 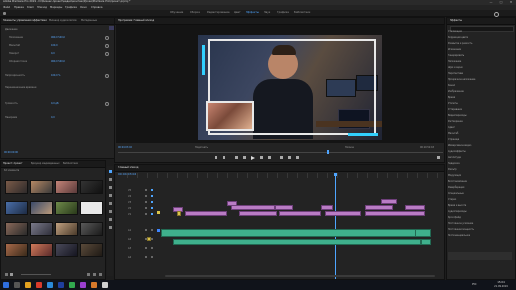 I want to click on track-label-a3: A3, so click(x=129, y=248).